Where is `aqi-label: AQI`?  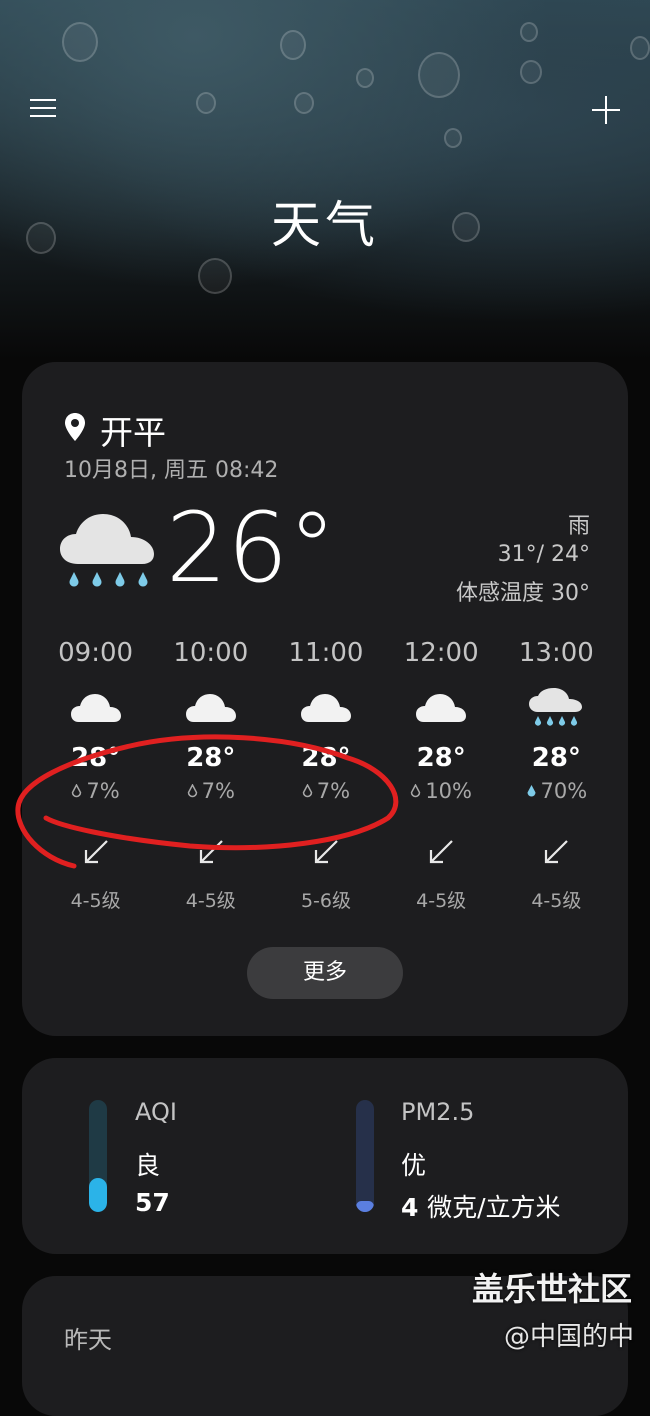
aqi-label: AQI is located at coordinates (156, 1112).